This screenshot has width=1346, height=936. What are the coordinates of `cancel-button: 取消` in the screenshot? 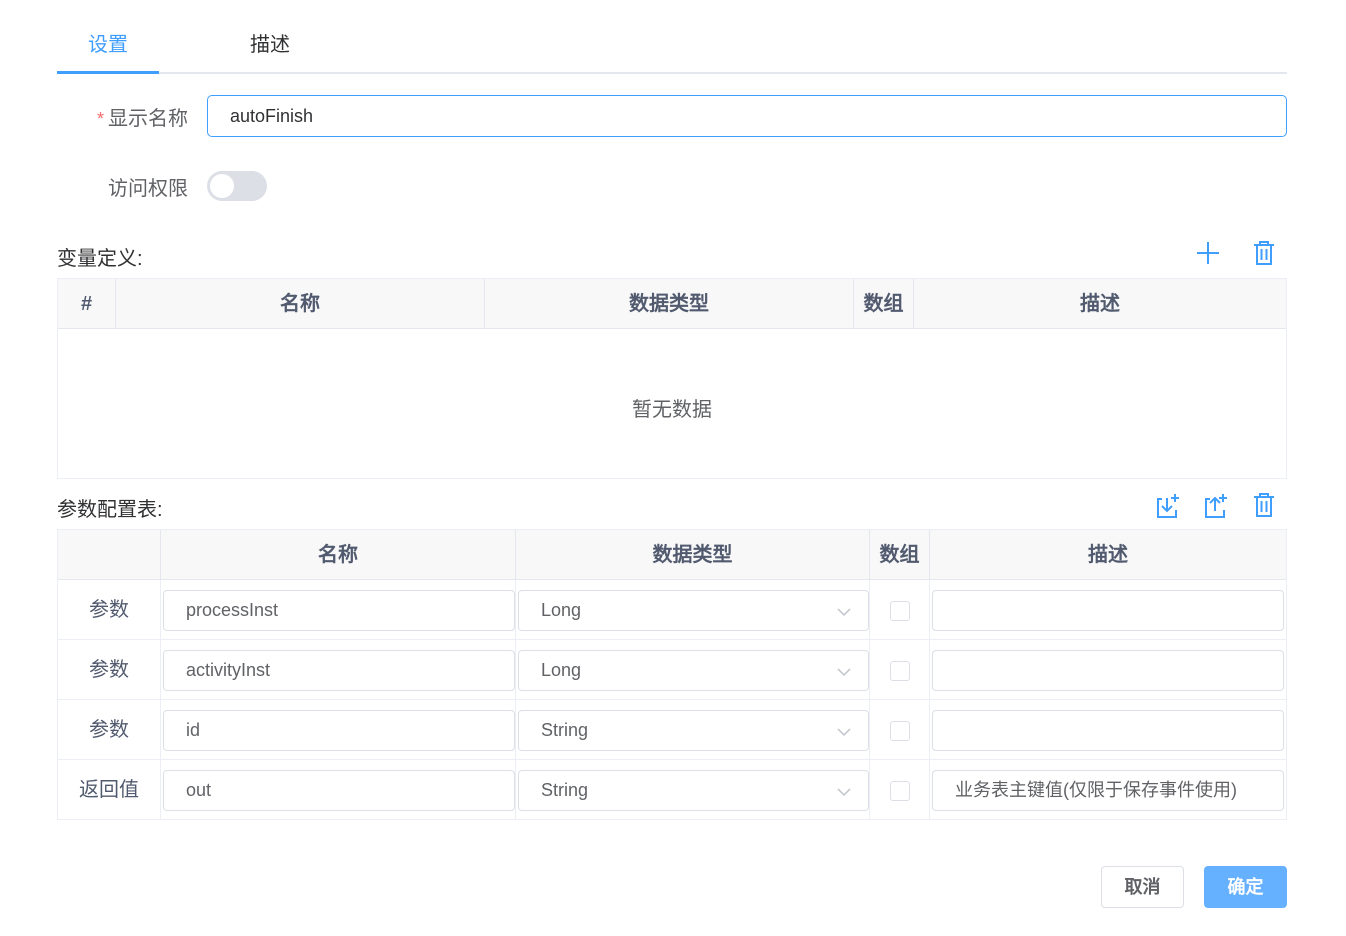 It's located at (1142, 887).